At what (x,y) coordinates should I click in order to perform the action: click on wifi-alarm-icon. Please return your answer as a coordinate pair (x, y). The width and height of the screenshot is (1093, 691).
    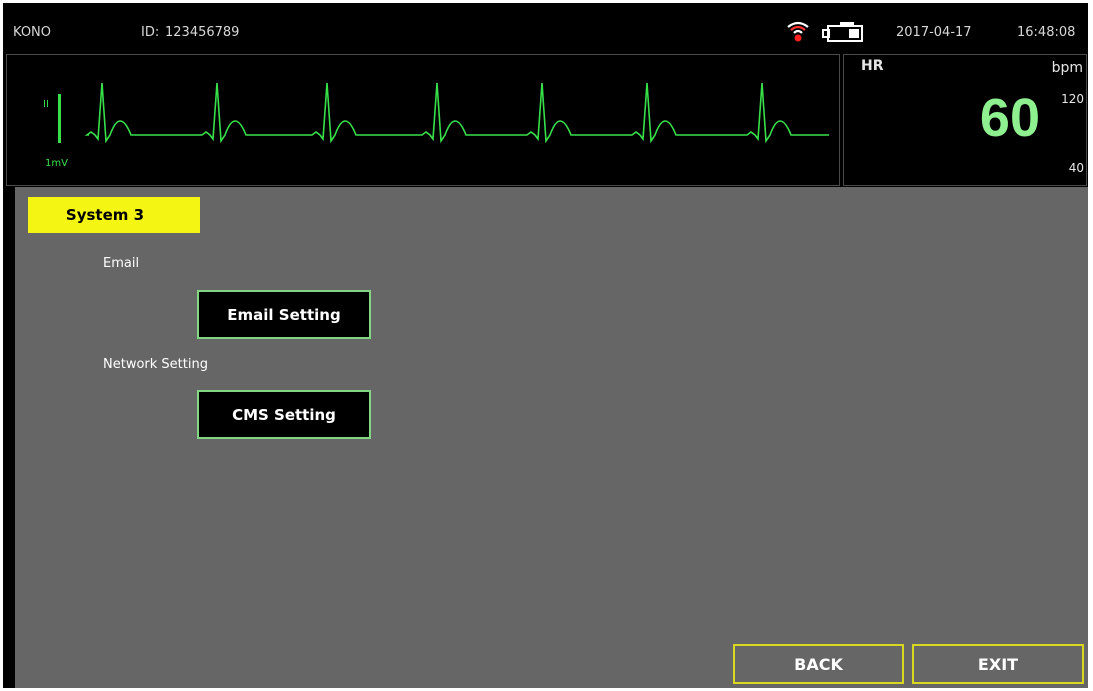
    Looking at the image, I should click on (798, 31).